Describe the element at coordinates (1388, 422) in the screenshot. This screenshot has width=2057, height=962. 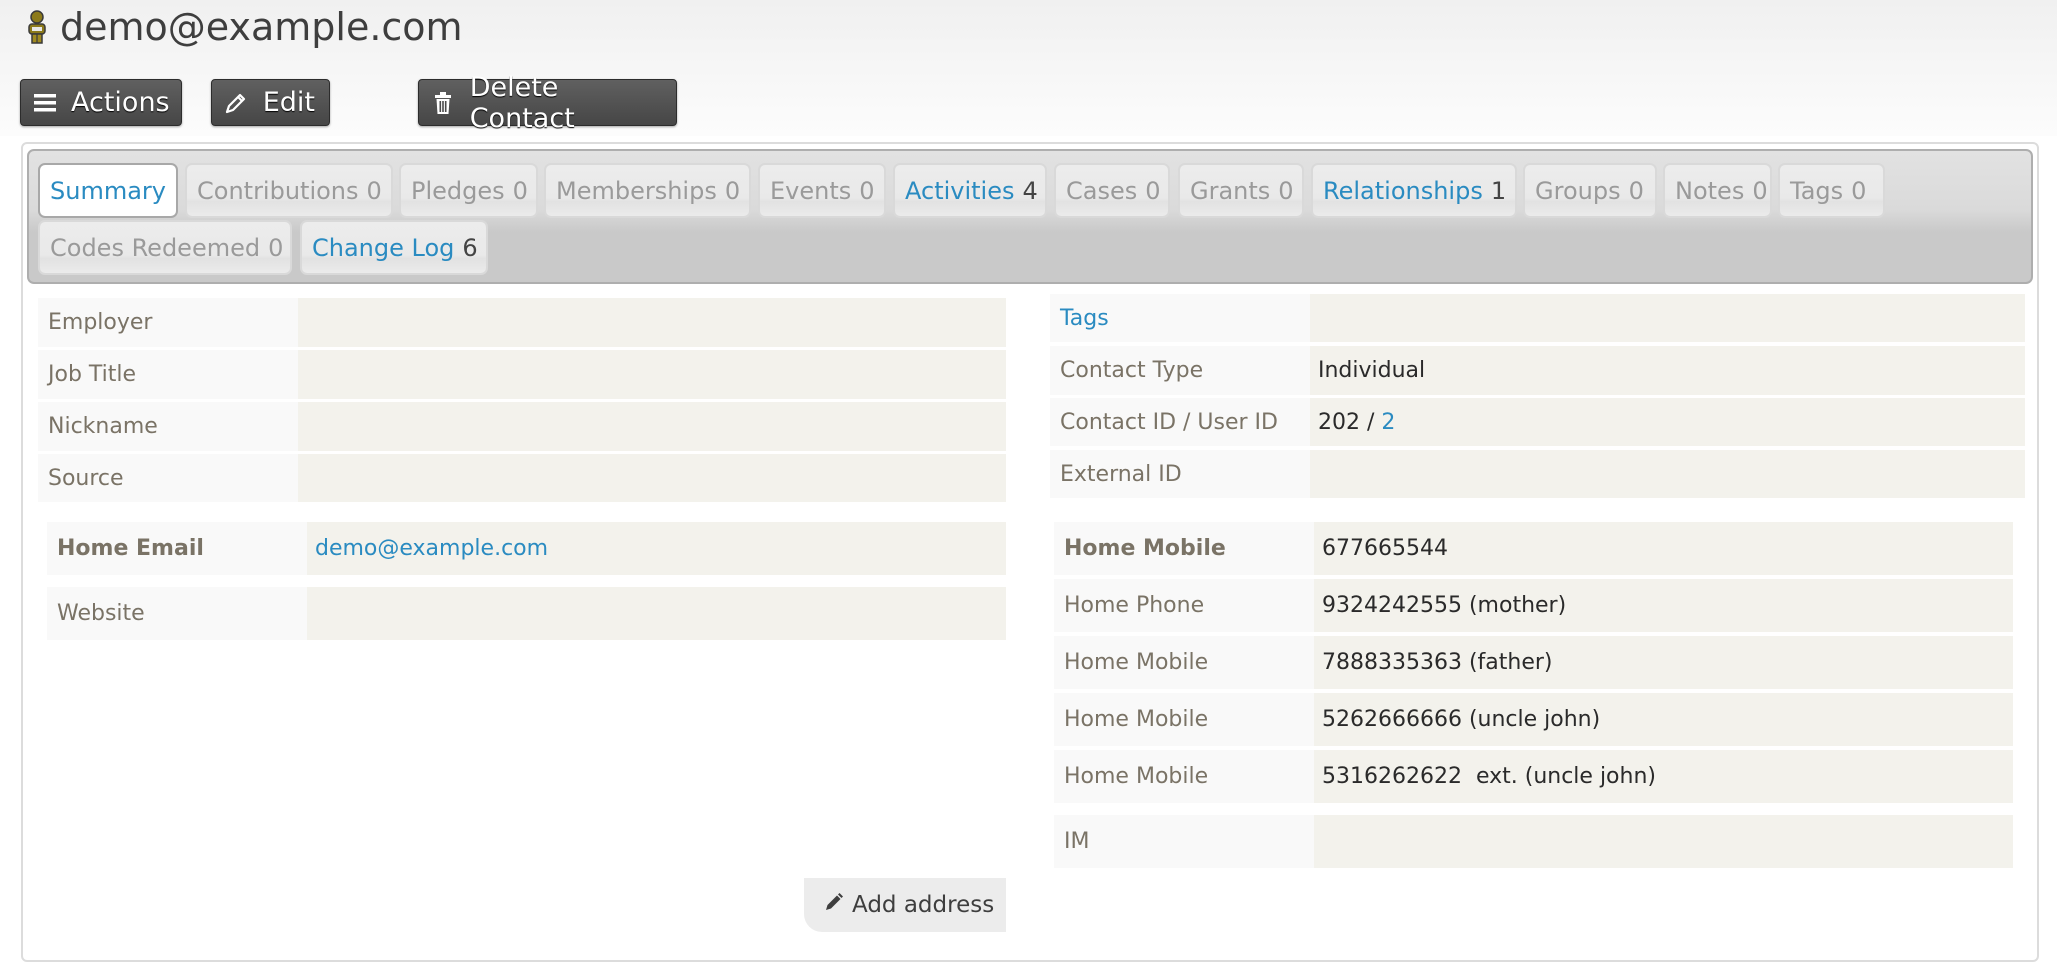
I see `user-id-link: 2` at that location.